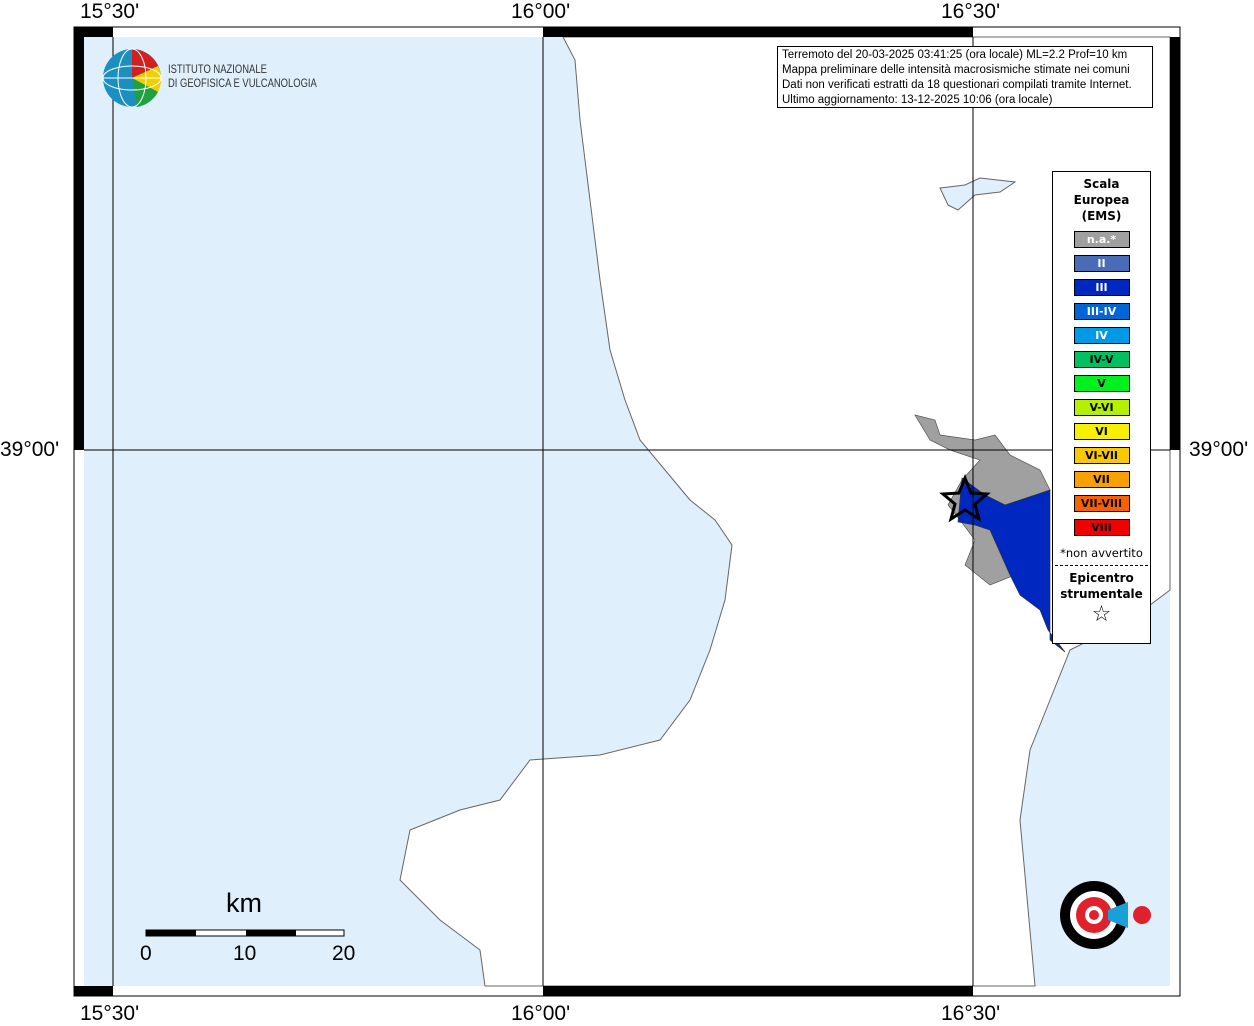  I want to click on legend-swatch: VI-VII, so click(1101, 455).